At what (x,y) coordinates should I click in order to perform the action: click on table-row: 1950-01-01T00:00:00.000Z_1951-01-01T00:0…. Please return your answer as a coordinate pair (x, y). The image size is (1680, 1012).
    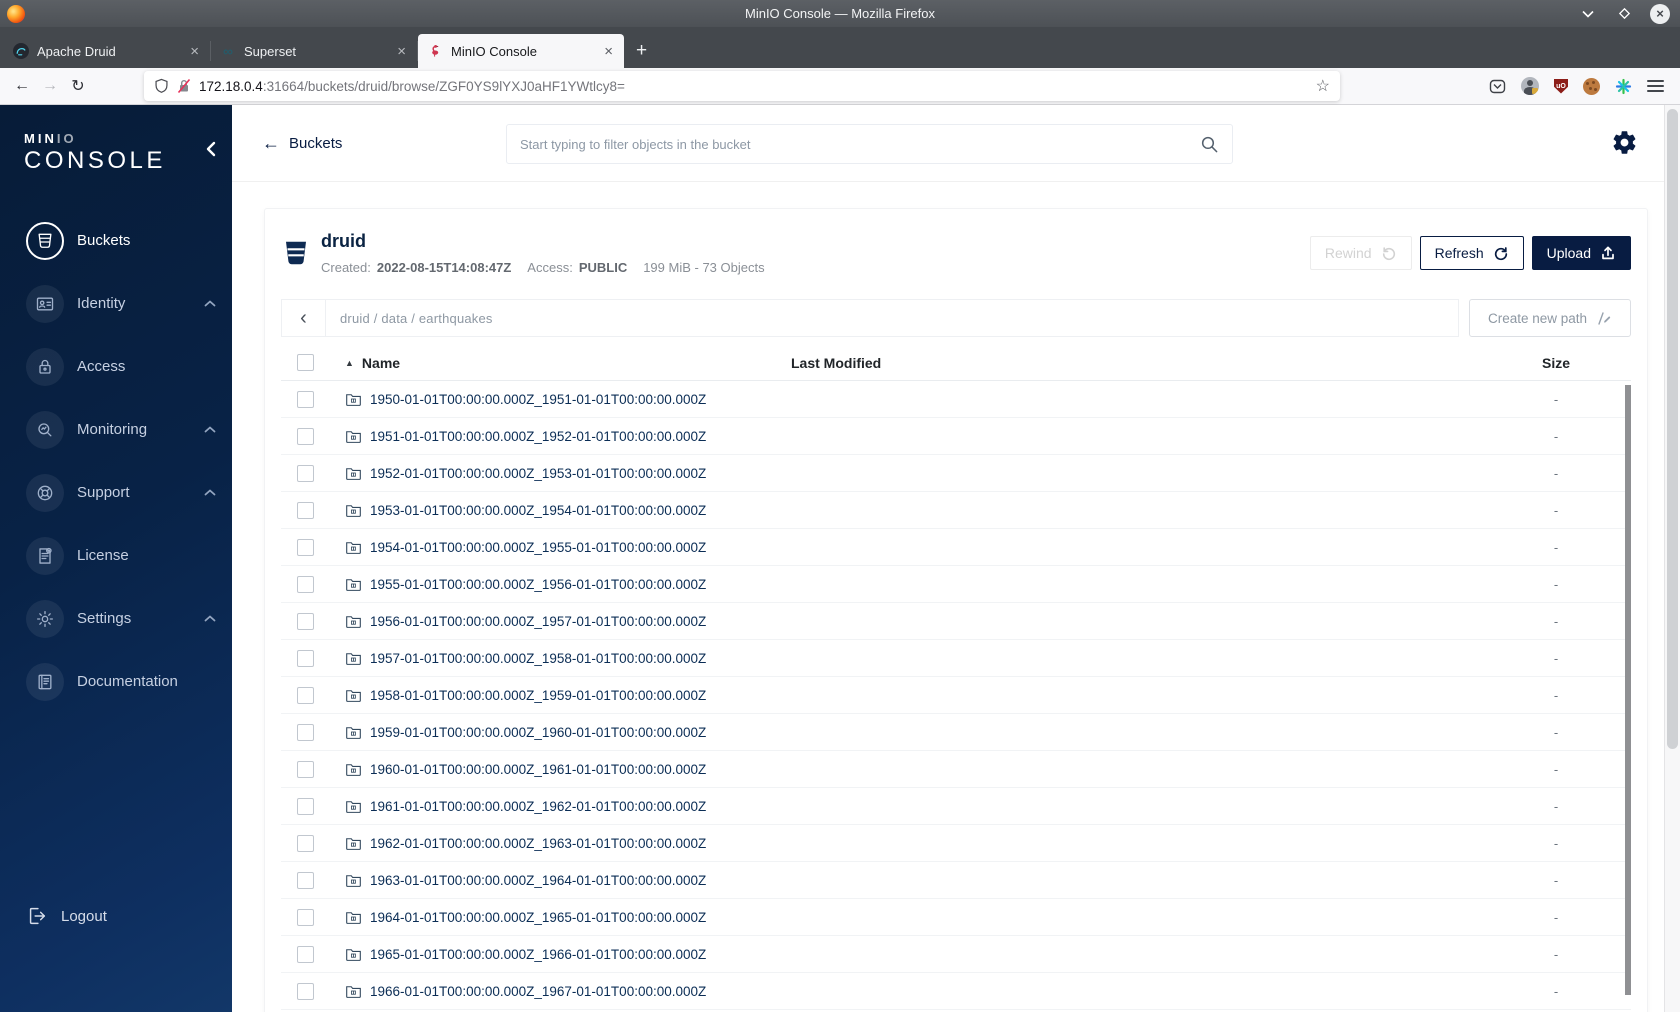
    Looking at the image, I should click on (956, 399).